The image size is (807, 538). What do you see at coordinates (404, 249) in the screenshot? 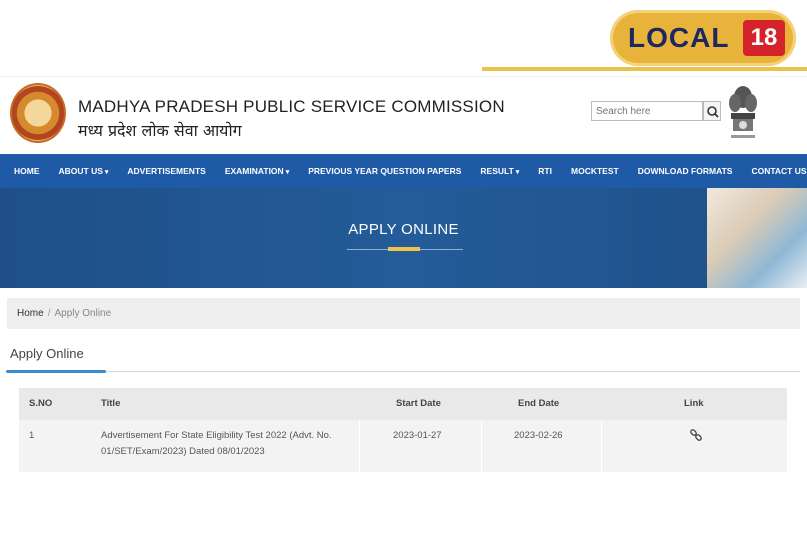
I see `banner-divider-accent` at bounding box center [404, 249].